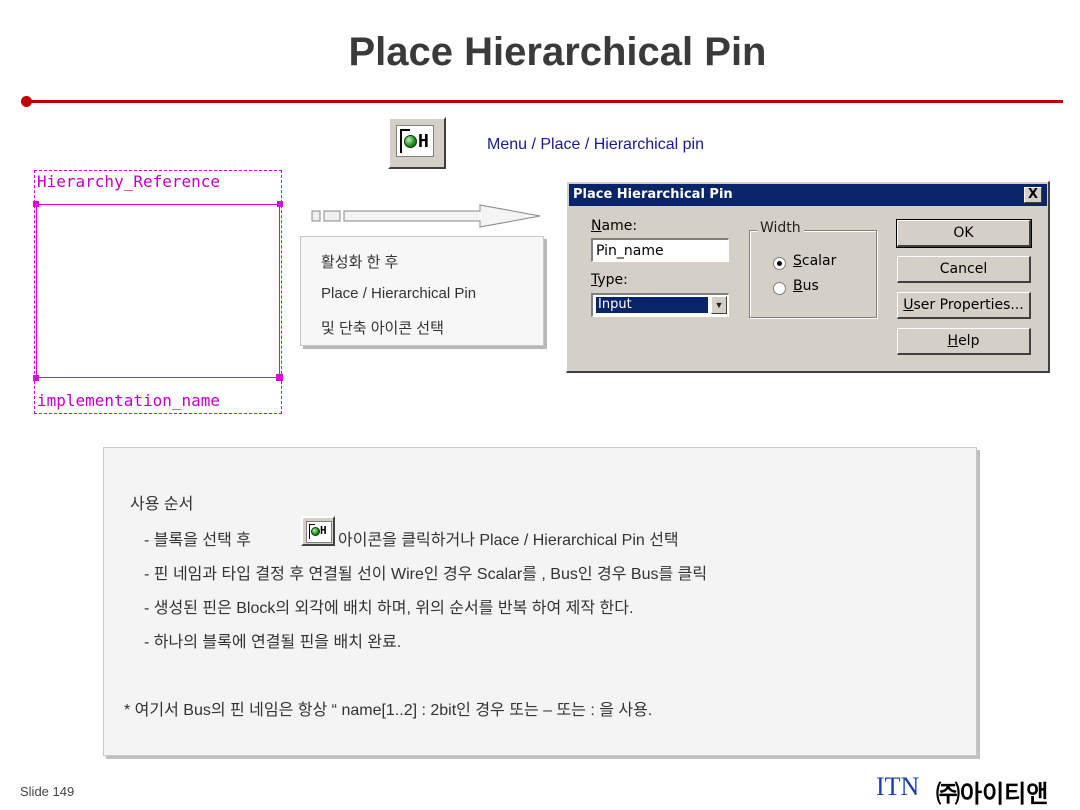 This screenshot has width=1080, height=810. I want to click on hierarchical-pin-toolbar-button: H, so click(417, 143).